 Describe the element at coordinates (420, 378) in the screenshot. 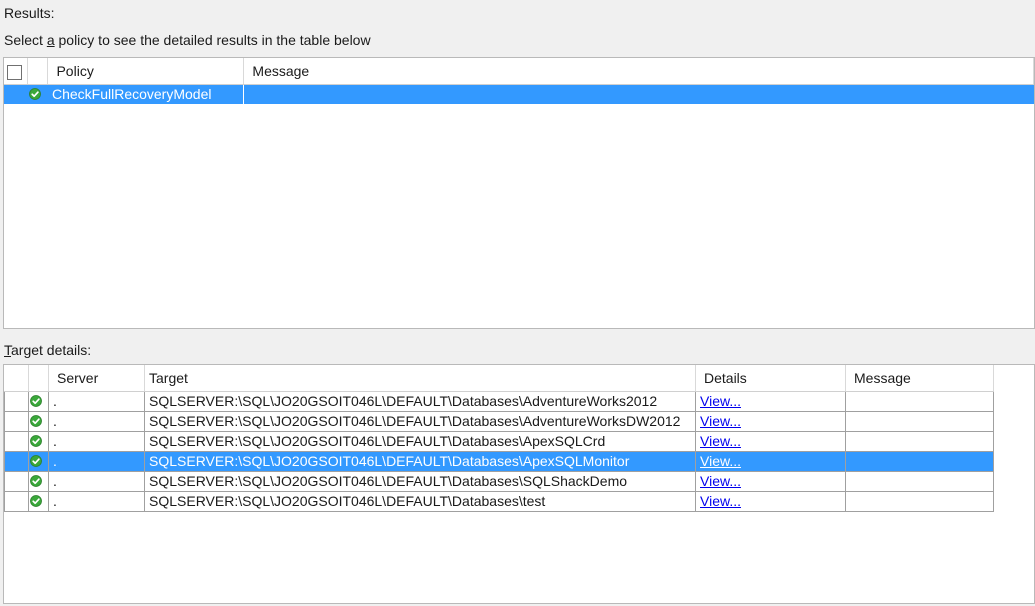

I see `target-column-header: Target` at that location.